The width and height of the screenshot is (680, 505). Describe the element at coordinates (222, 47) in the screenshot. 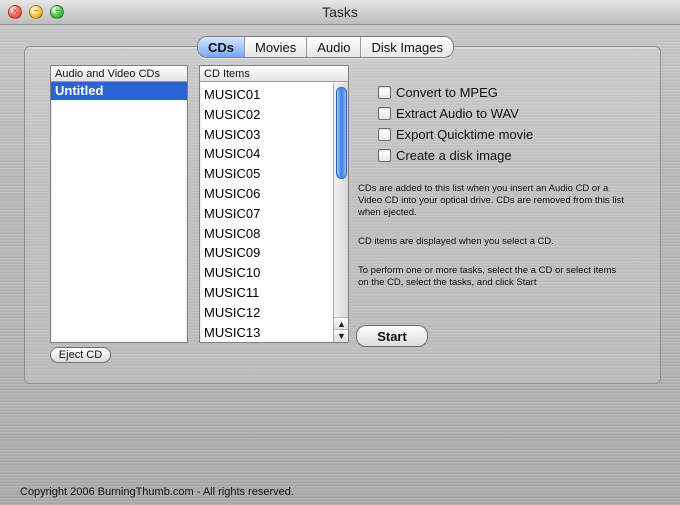

I see `tab-cds: CDs` at that location.